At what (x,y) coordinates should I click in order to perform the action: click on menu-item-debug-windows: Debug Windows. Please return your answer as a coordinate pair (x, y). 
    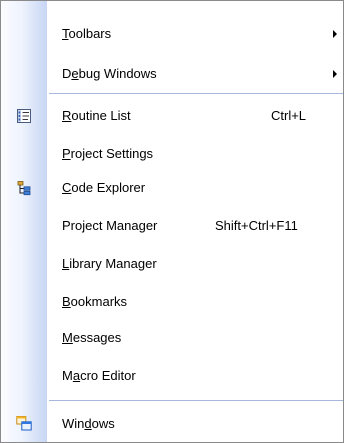
    Looking at the image, I should click on (172, 74).